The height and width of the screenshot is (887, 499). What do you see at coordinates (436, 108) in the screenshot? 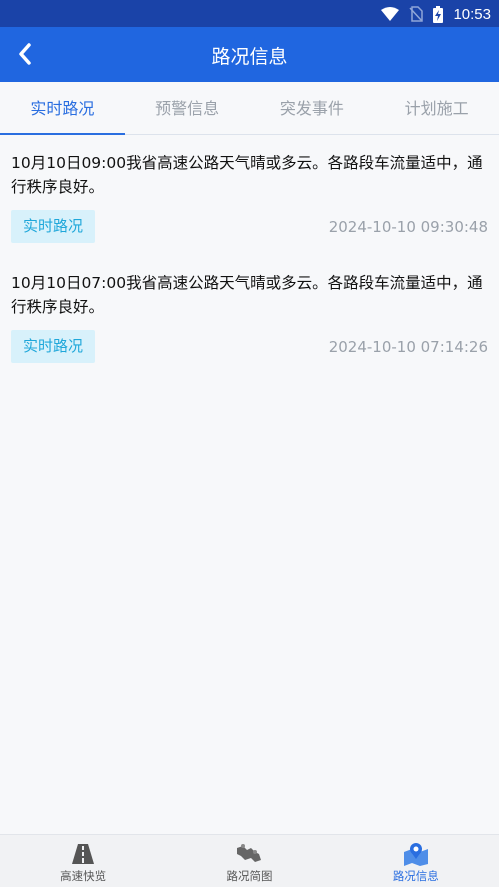
I see `tab-construction: 计划施工` at bounding box center [436, 108].